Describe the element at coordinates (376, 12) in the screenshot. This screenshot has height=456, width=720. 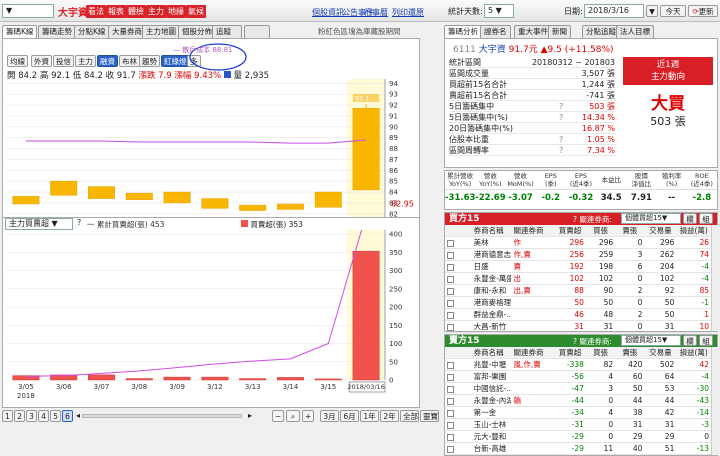
I see `toolbar-link-2: 行事曆` at that location.